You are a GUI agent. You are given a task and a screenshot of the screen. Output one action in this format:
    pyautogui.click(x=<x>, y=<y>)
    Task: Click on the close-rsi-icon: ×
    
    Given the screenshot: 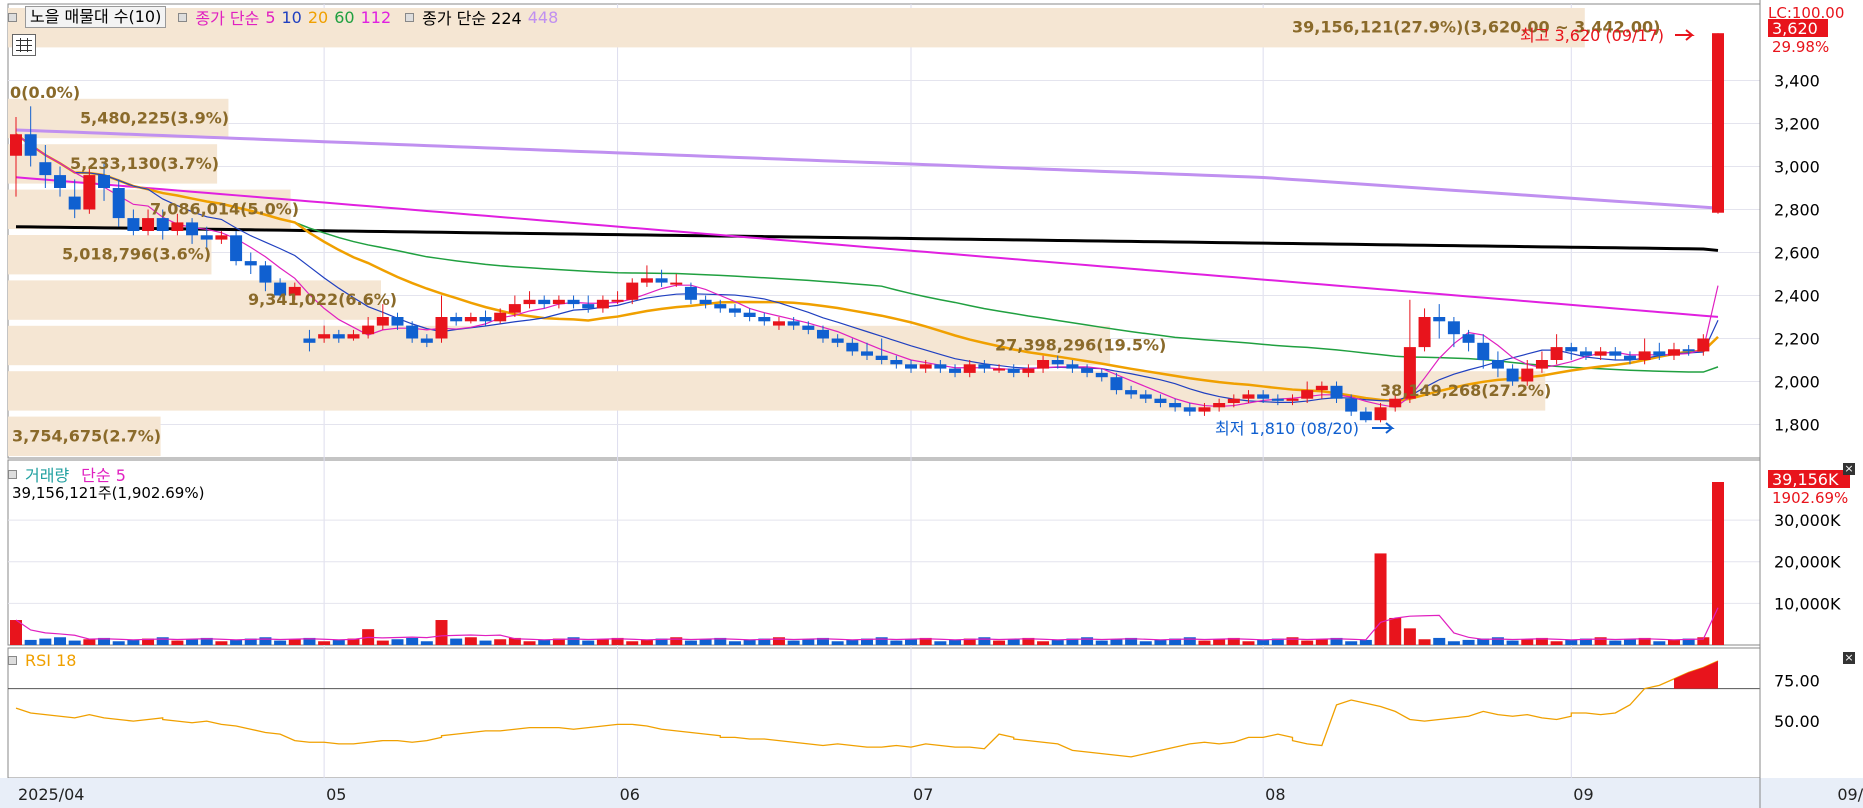 What is the action you would take?
    pyautogui.click(x=1849, y=658)
    